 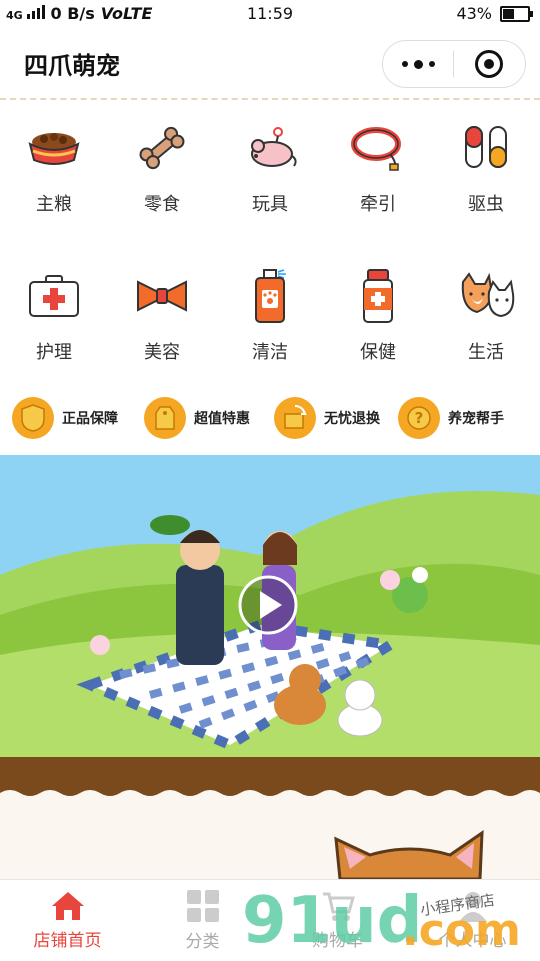 What do you see at coordinates (270, 14) in the screenshot?
I see `status-bar: 4G 0 B/s VoLTE 11:59 43%` at bounding box center [270, 14].